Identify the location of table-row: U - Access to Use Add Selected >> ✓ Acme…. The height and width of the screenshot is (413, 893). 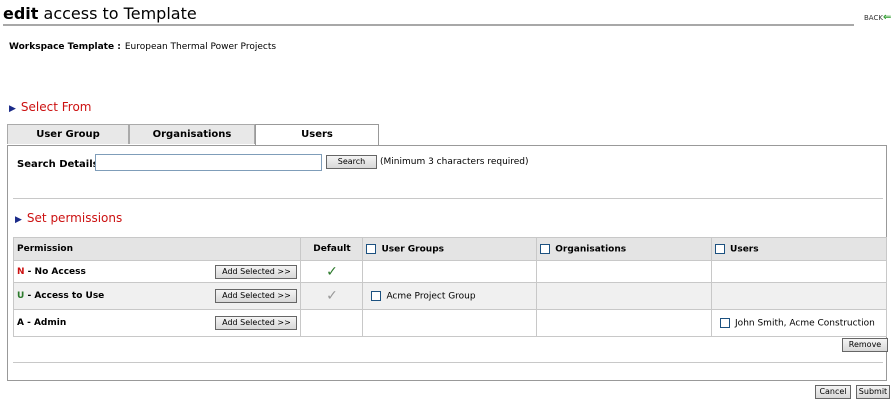
(449, 296).